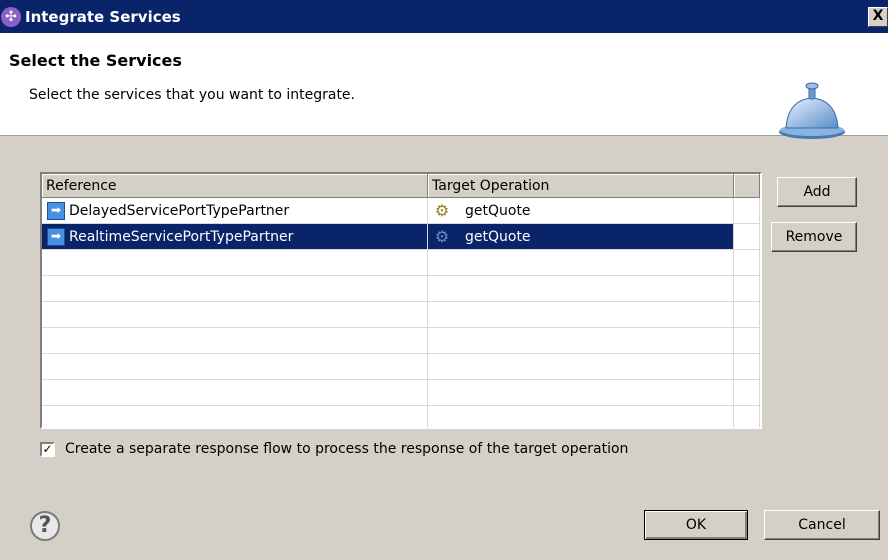  Describe the element at coordinates (747, 186) in the screenshot. I see `column-header-spacer` at that location.